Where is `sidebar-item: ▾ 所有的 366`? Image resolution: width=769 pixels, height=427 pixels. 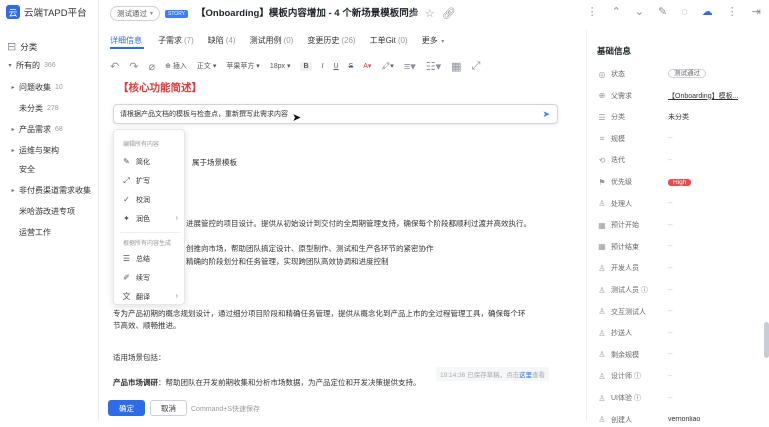
sidebar-item: ▾ 所有的 366 is located at coordinates (49, 65).